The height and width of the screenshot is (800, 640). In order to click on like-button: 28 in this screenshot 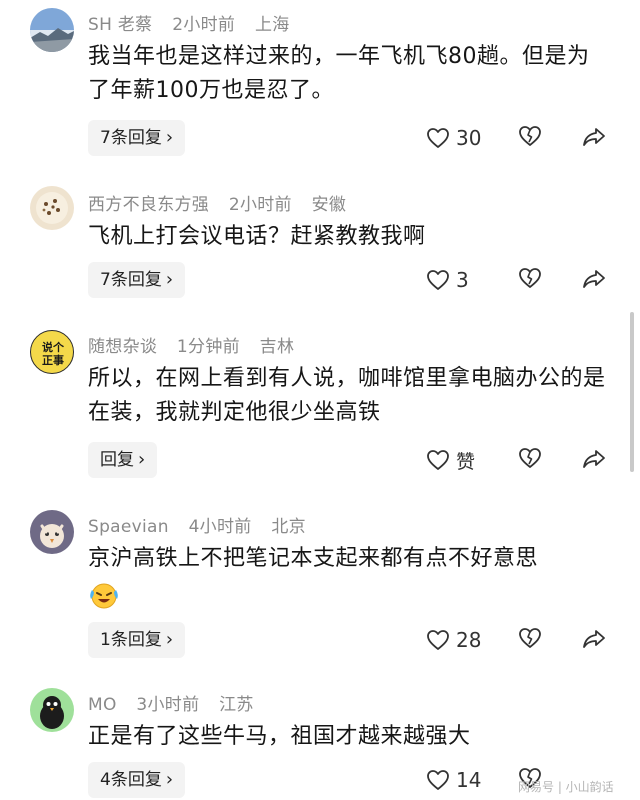, I will do `click(453, 640)`.